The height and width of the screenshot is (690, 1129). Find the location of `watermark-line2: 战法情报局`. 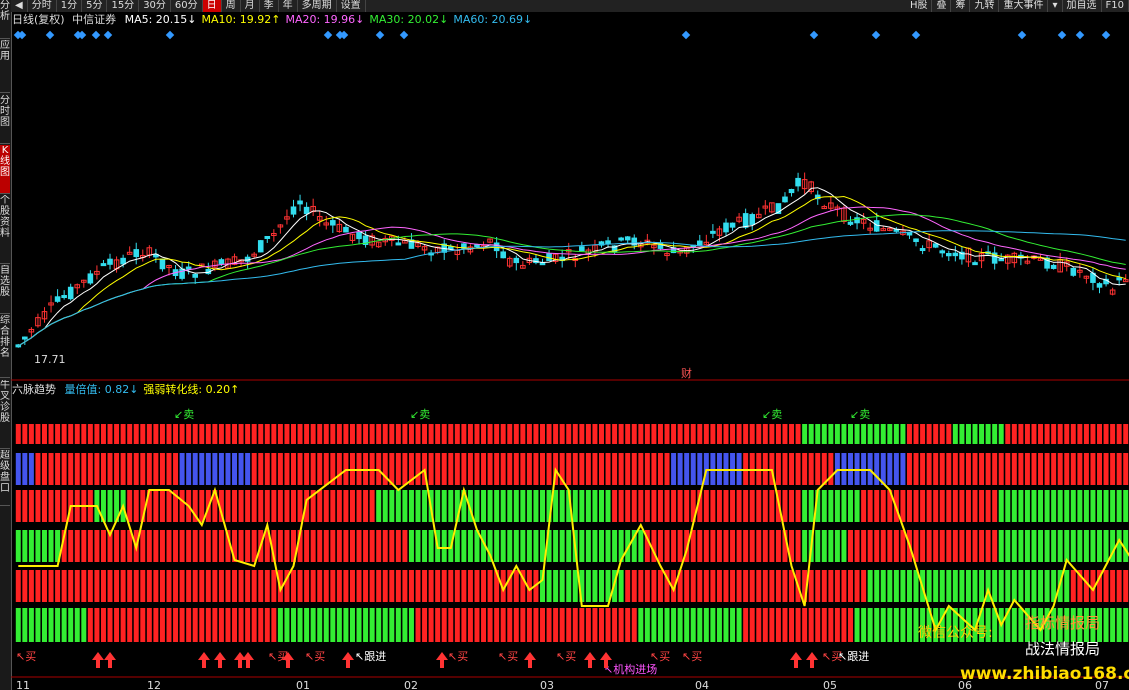

watermark-line2: 战法情报局 is located at coordinates (1063, 649).